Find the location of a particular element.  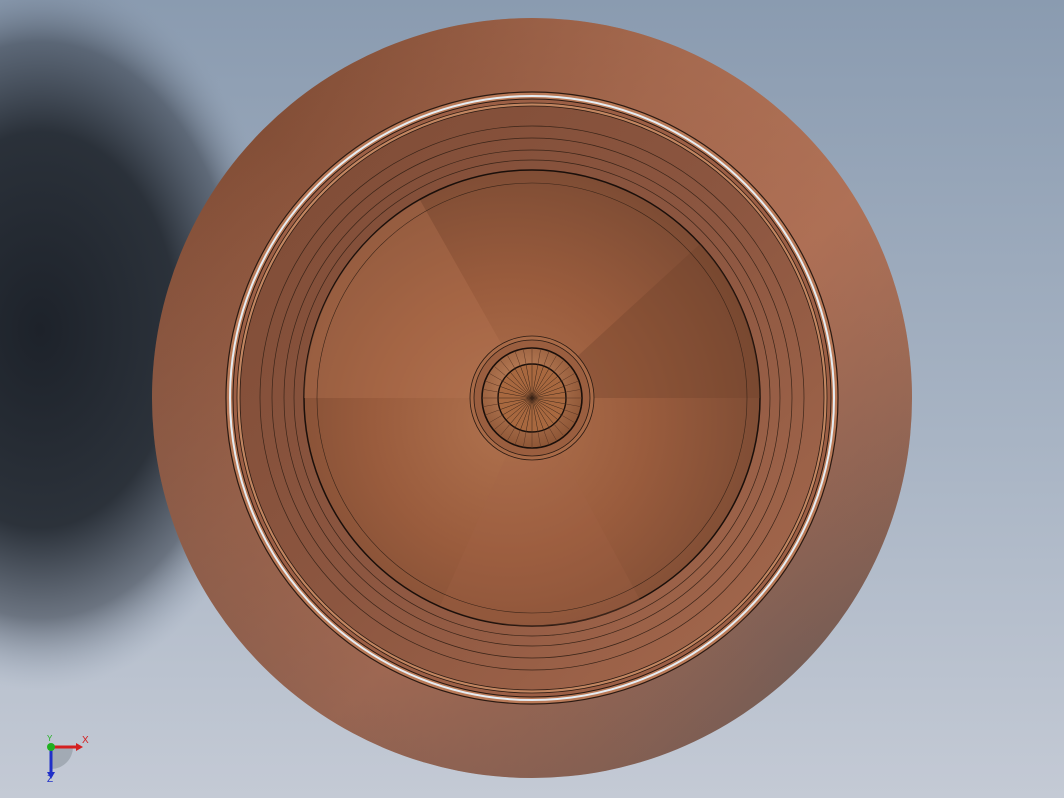

y-axis-point is located at coordinates (51, 747).